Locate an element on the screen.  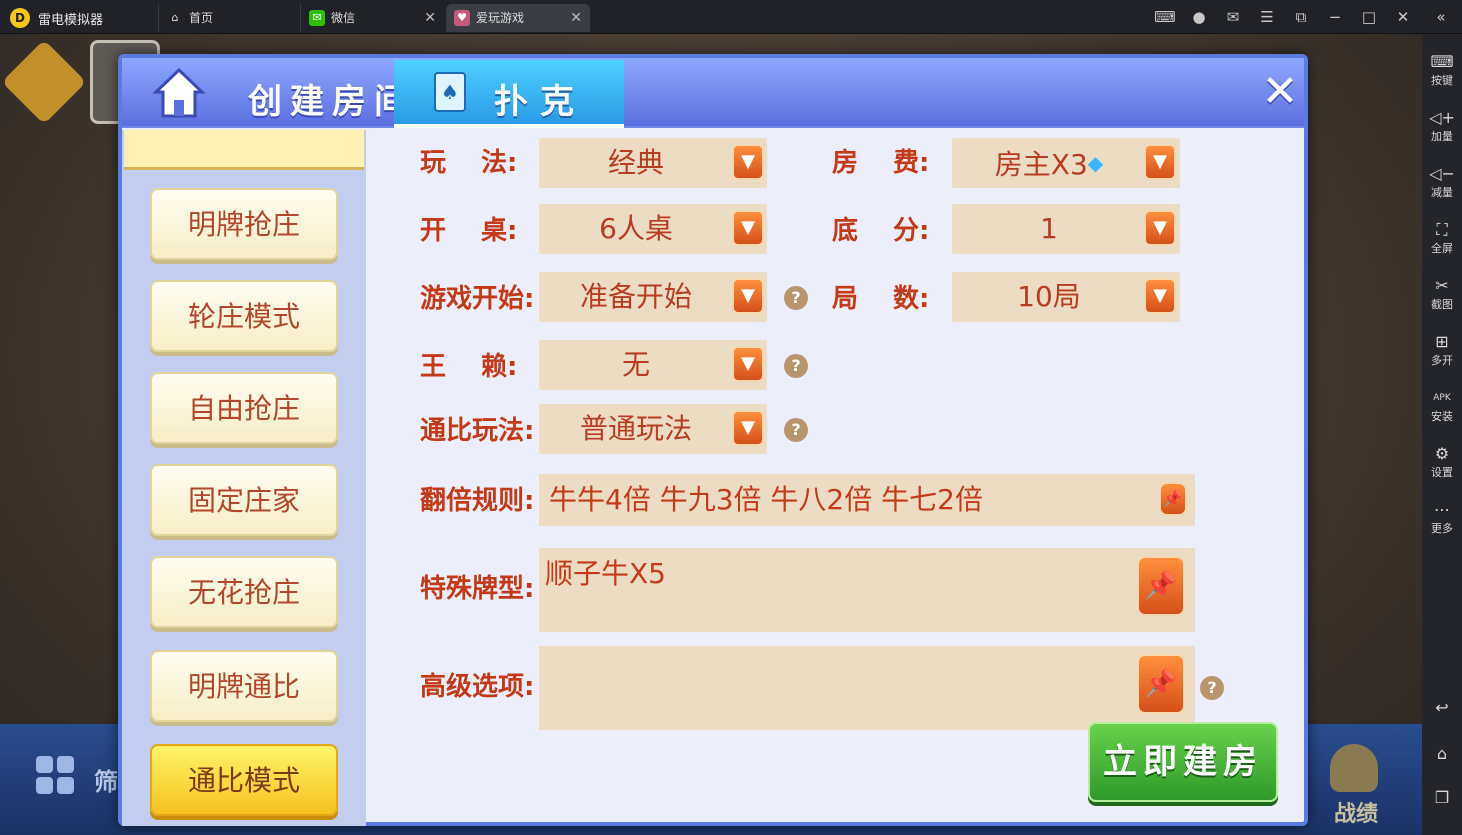
multi-instance-icon: ⊞ is located at coordinates (1442, 341).